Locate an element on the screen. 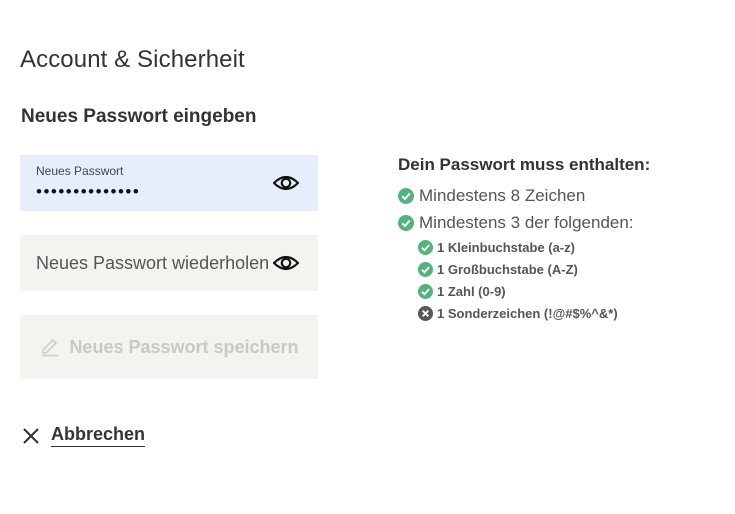  requirement-item: Mindestens 3 der folgenden: is located at coordinates (524, 222).